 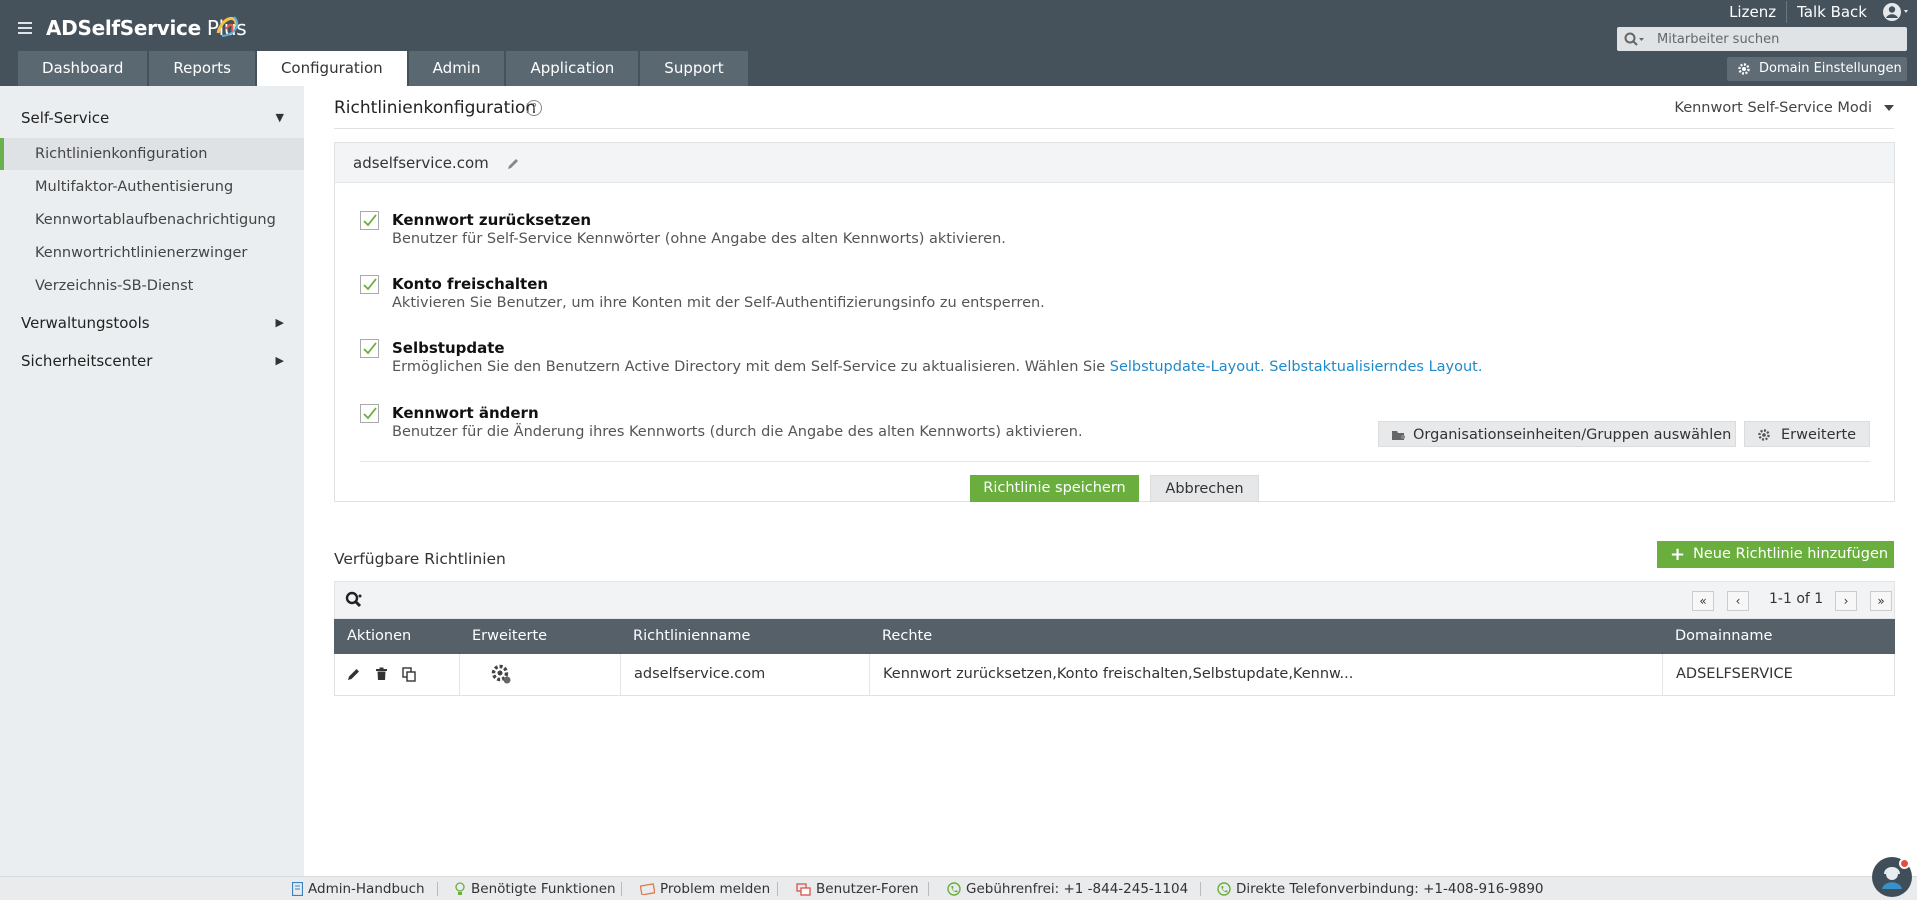 What do you see at coordinates (534, 108) in the screenshot?
I see `help-icon: ?` at bounding box center [534, 108].